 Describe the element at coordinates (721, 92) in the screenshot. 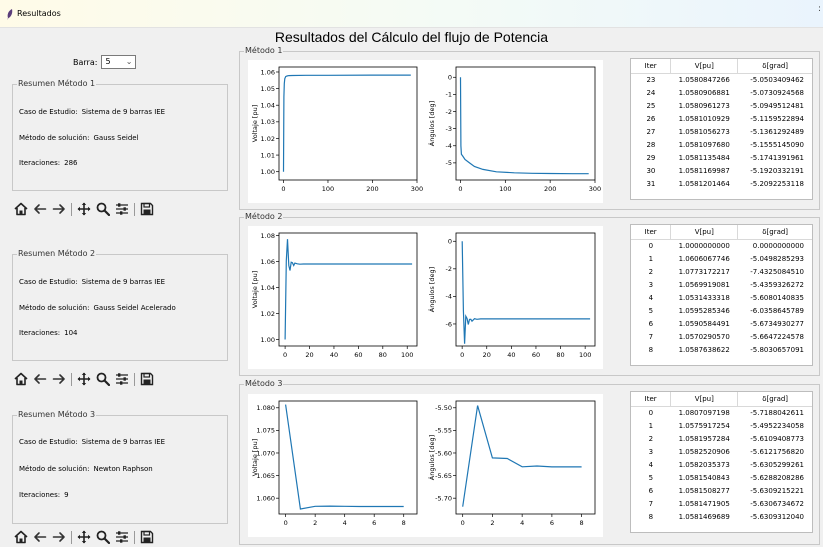

I see `table-row: 24 1.0580906881 -5.0730924568` at that location.